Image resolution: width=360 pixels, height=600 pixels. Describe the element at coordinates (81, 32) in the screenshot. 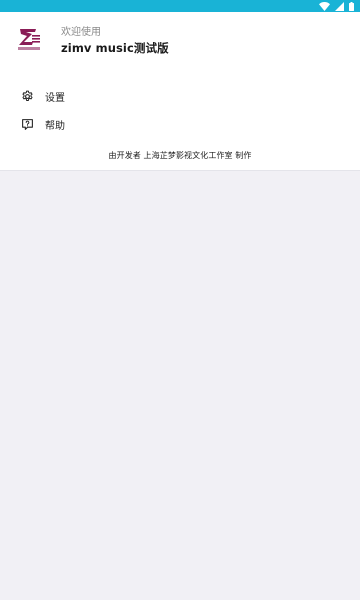

I see `welcome-text: 欢迎使用` at that location.